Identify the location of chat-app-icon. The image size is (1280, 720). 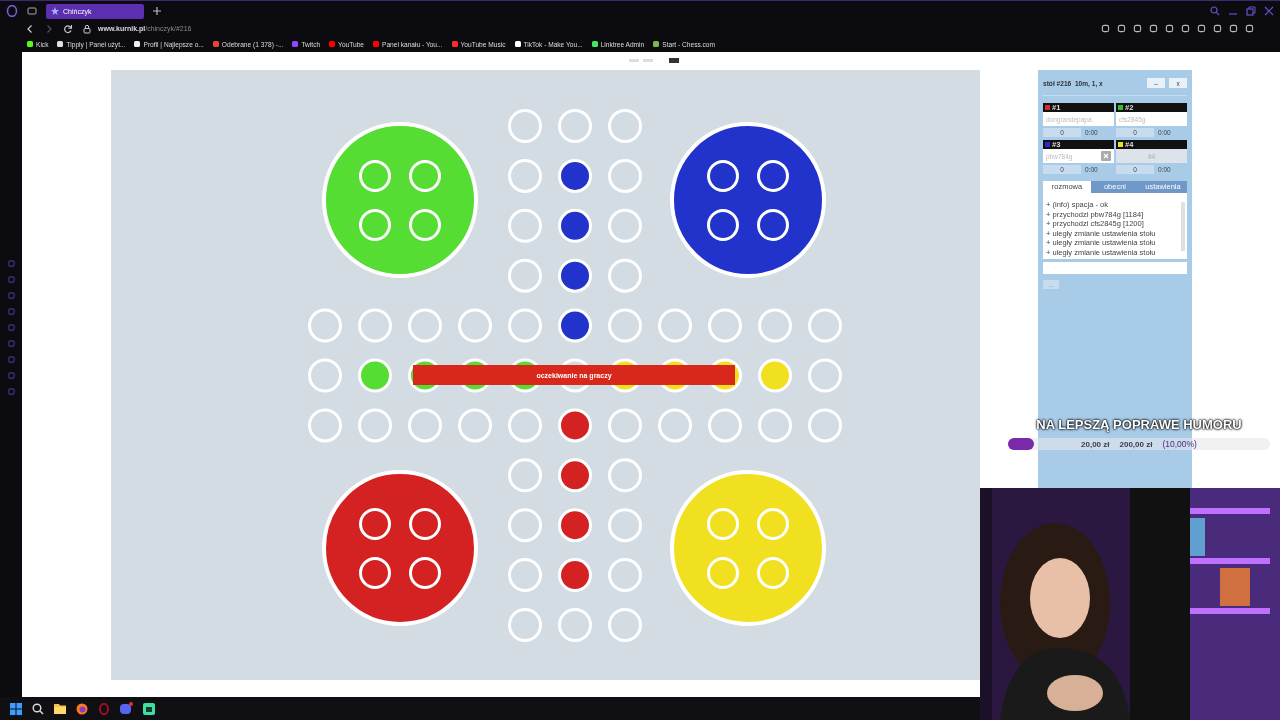
(126, 708).